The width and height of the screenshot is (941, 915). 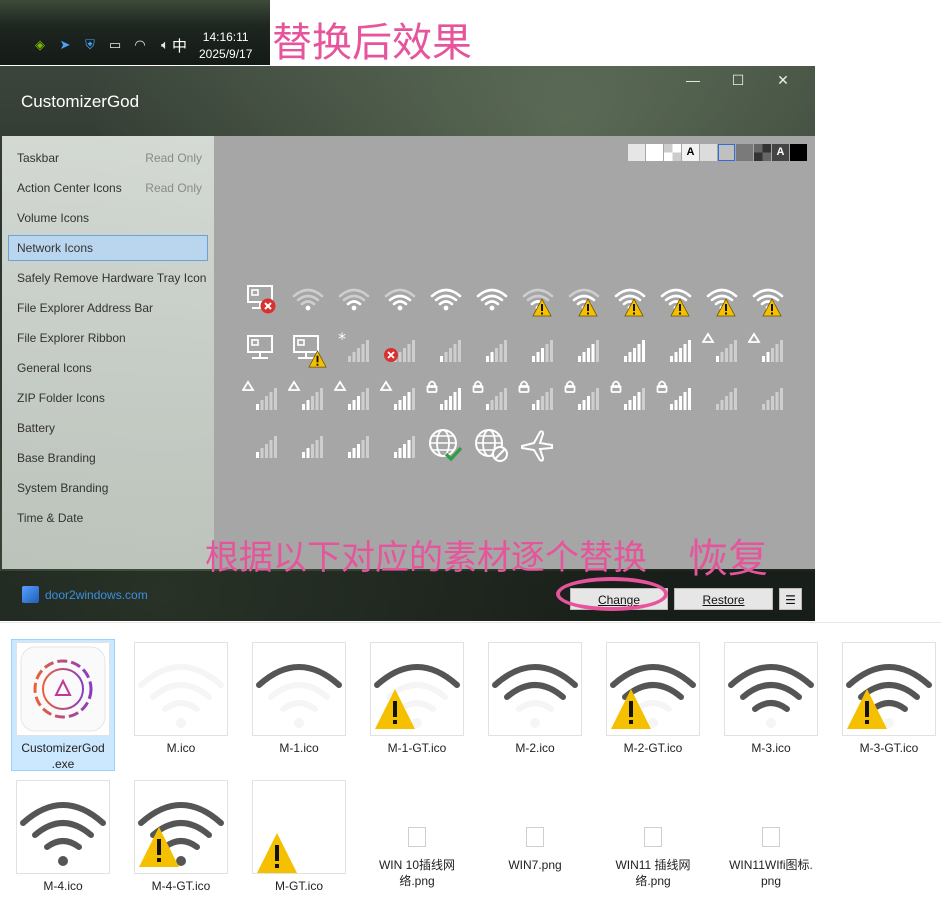 What do you see at coordinates (492, 446) in the screenshot?
I see `globe-blocked-icon` at bounding box center [492, 446].